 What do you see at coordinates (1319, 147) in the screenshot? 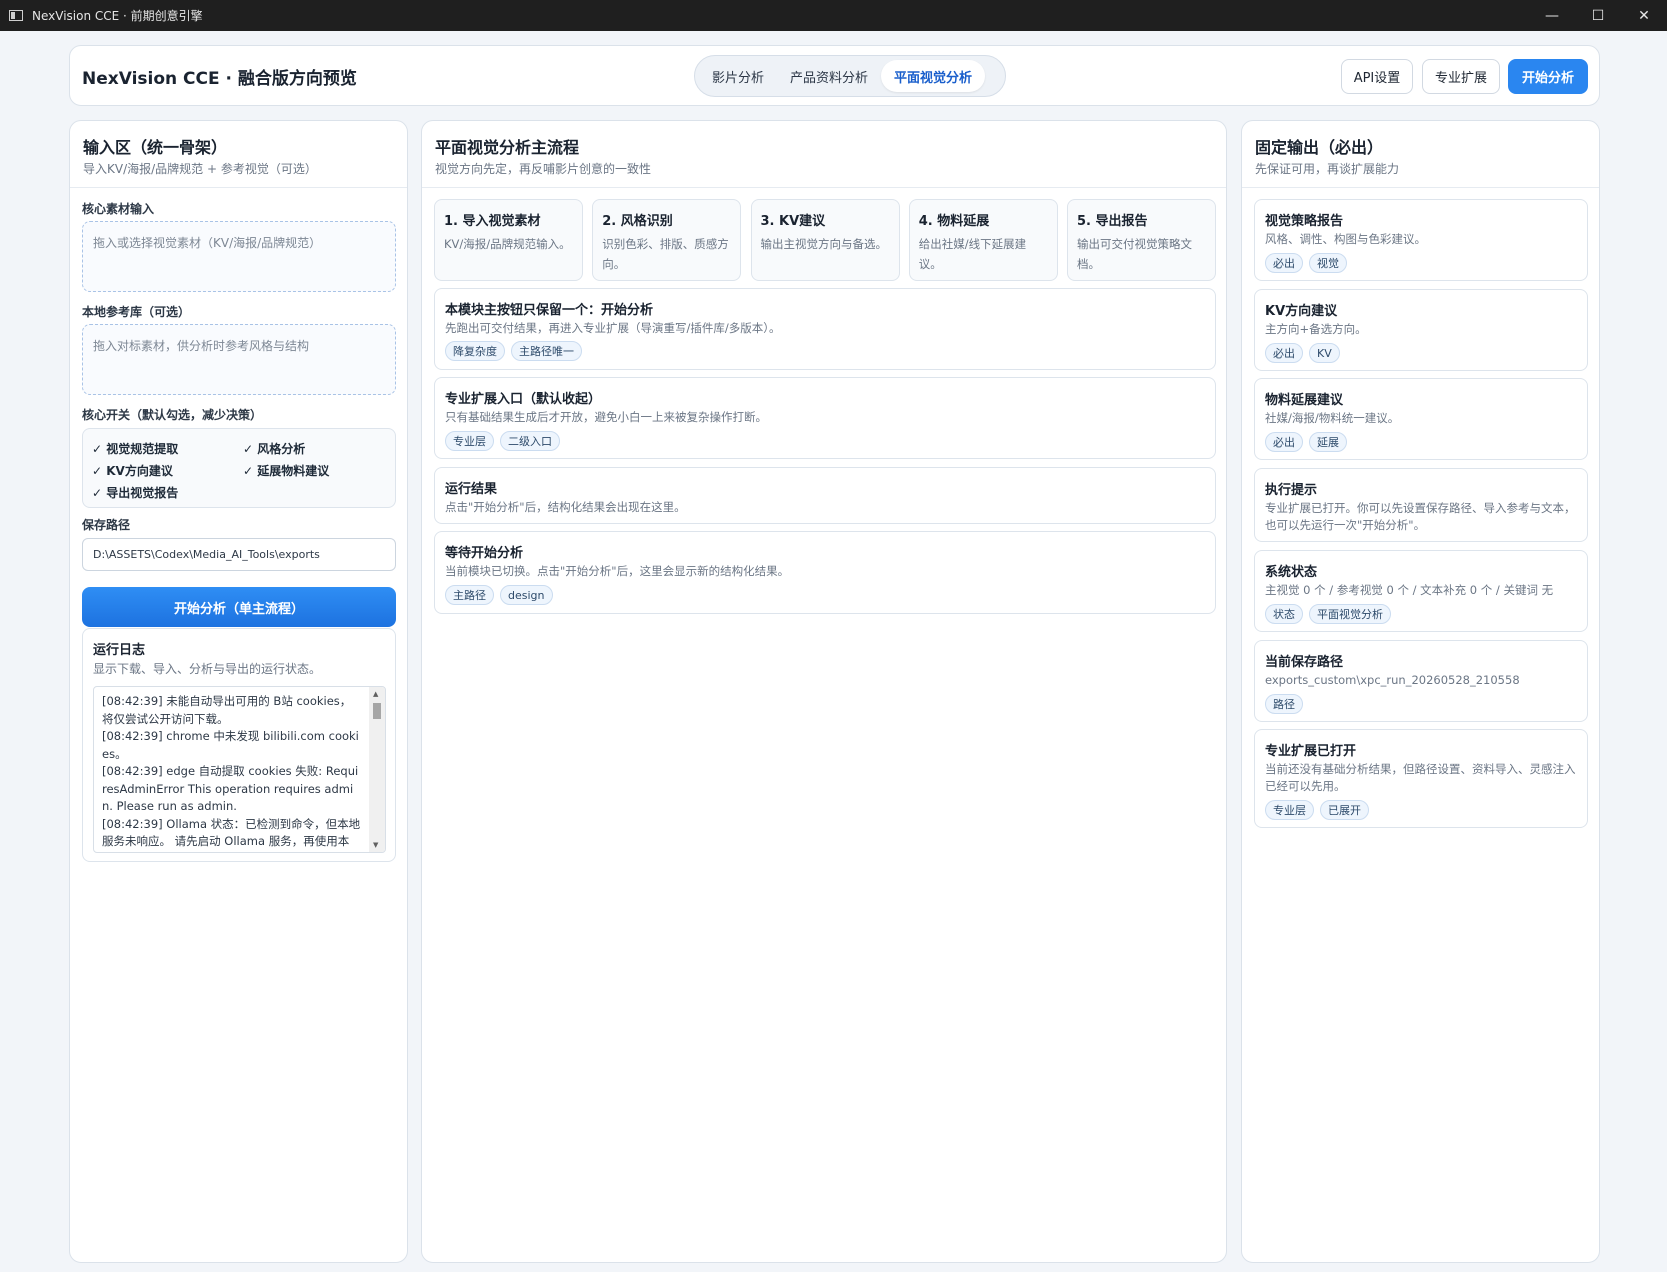
I see `output-panel-title: 固定输出（必出）` at bounding box center [1319, 147].